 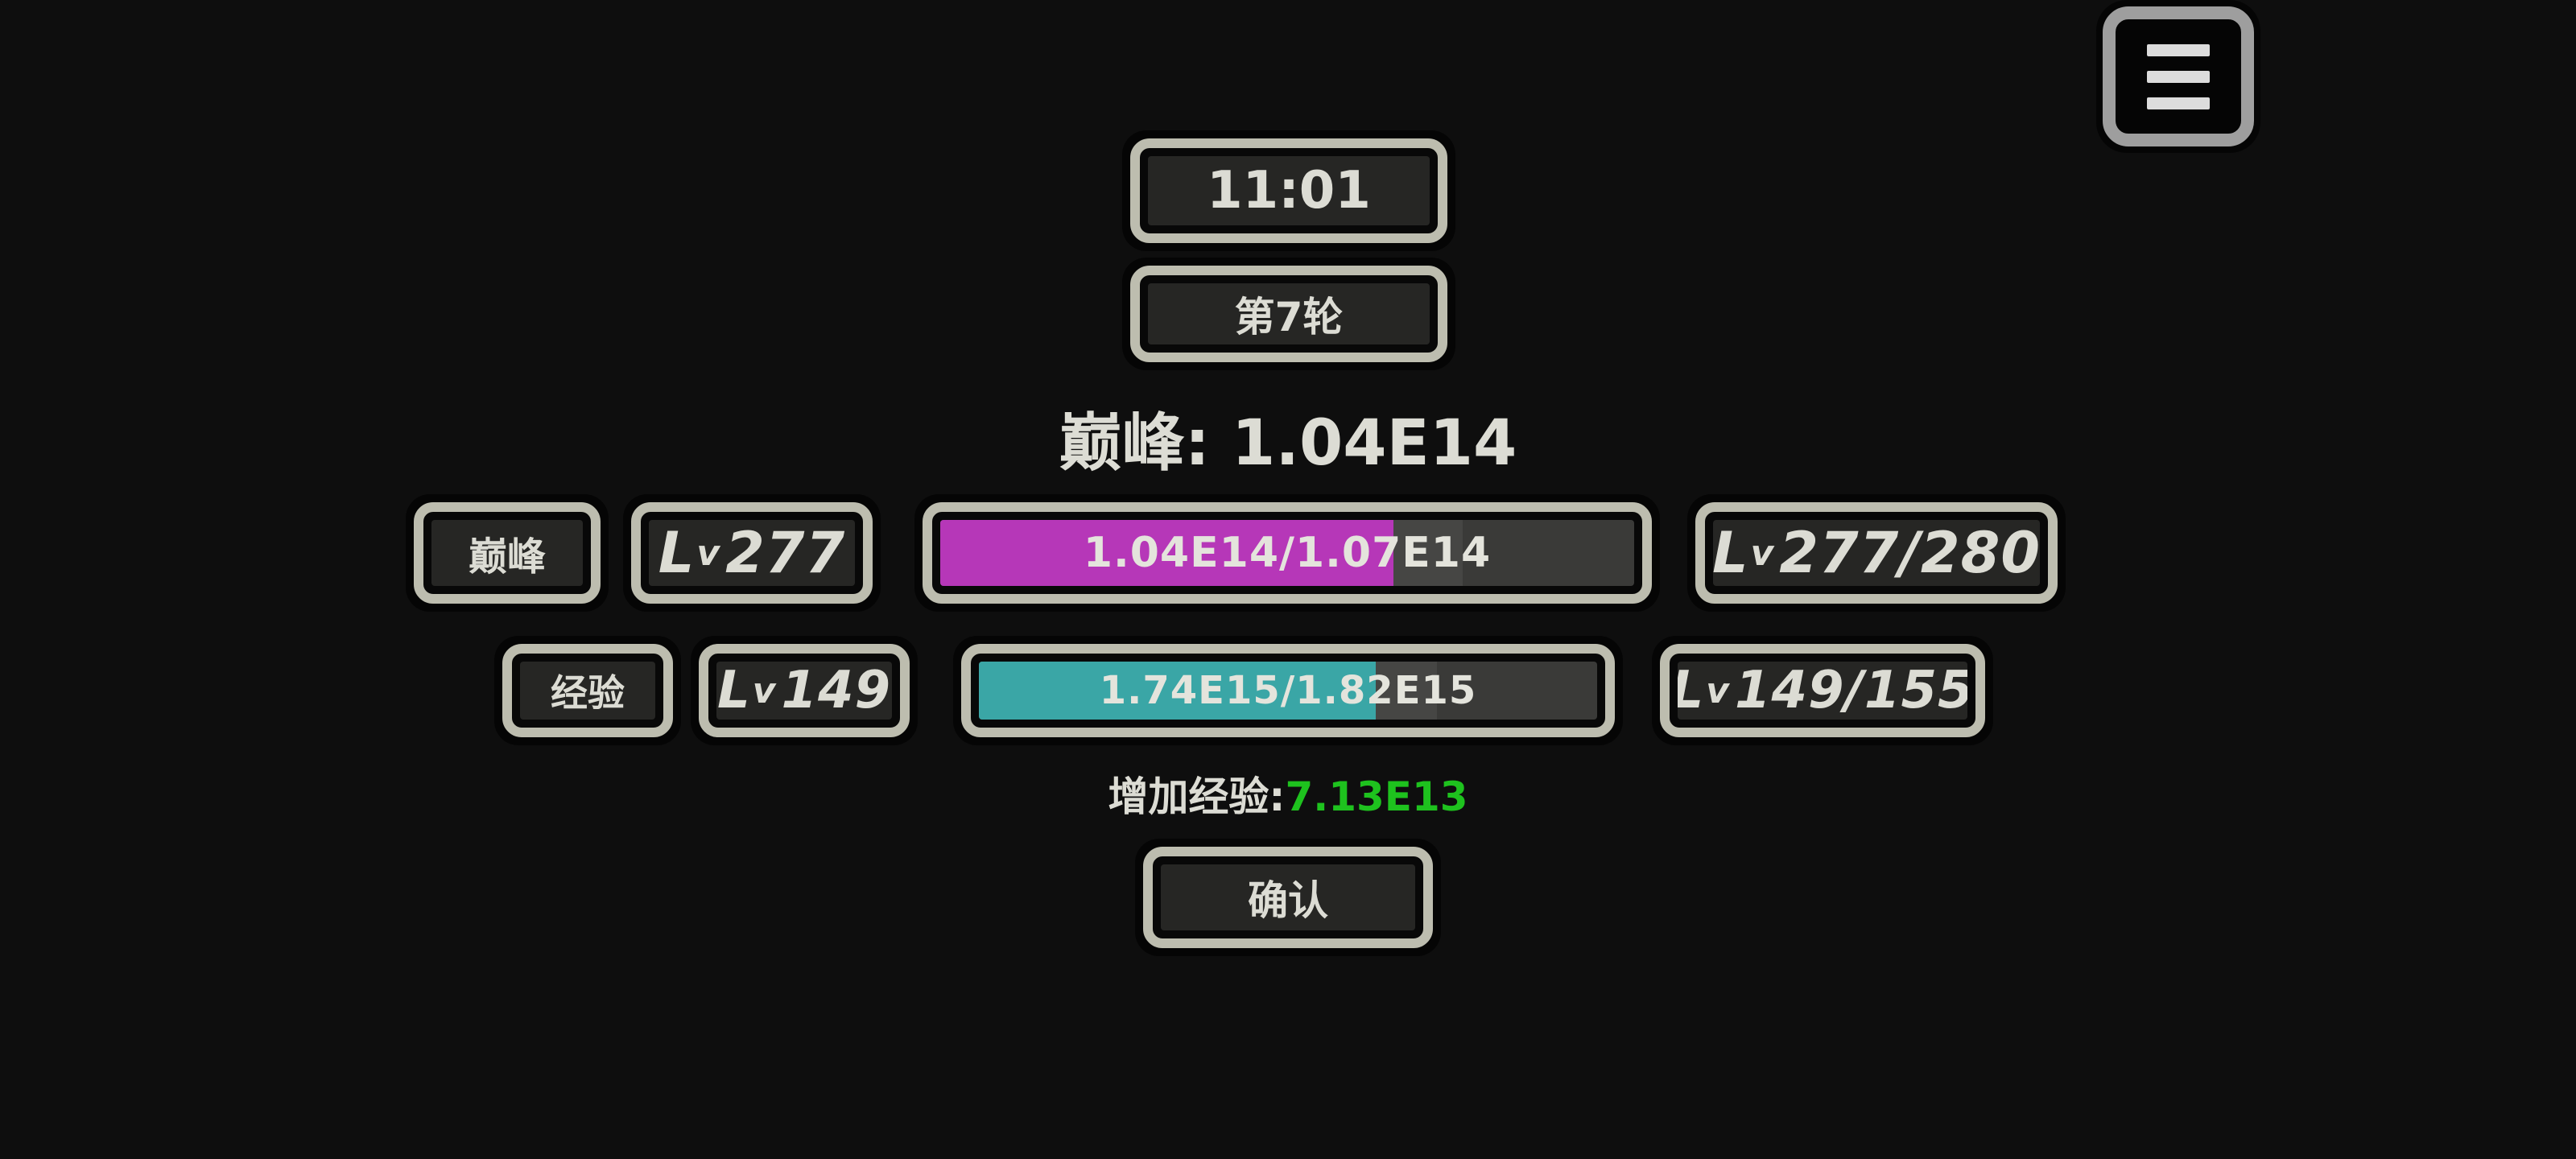 I want to click on exp-progress-text: 1.74E15/1.82E15, so click(x=1288, y=690).